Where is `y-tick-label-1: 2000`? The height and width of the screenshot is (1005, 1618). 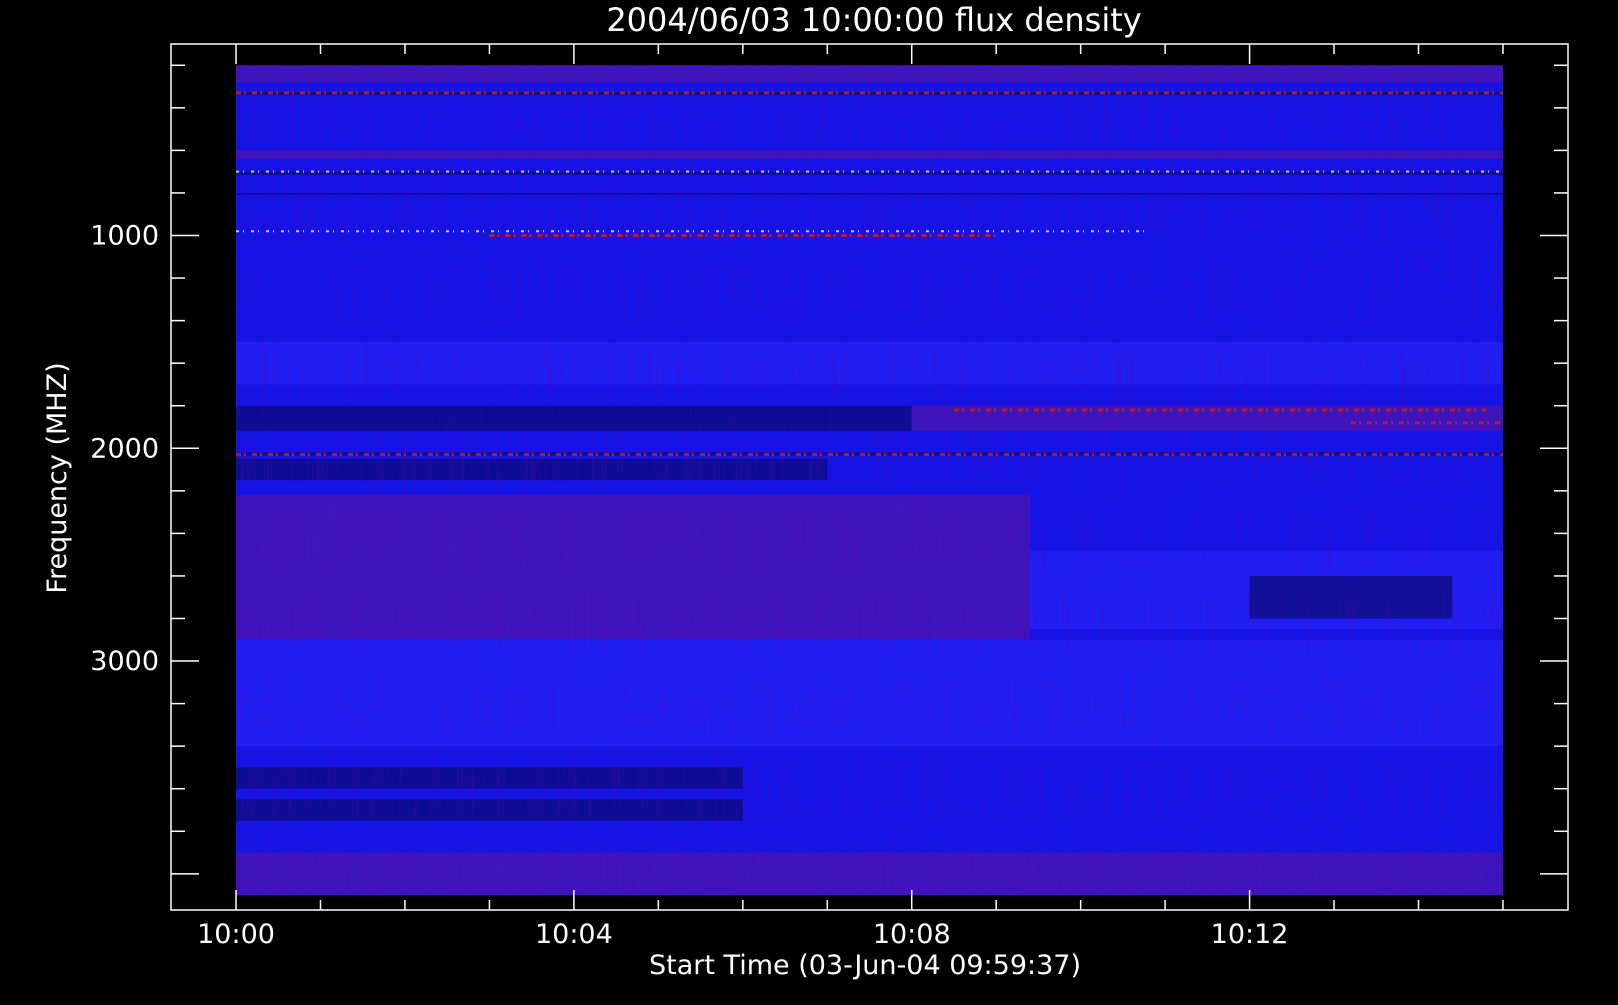
y-tick-label-1: 2000 is located at coordinates (124, 448).